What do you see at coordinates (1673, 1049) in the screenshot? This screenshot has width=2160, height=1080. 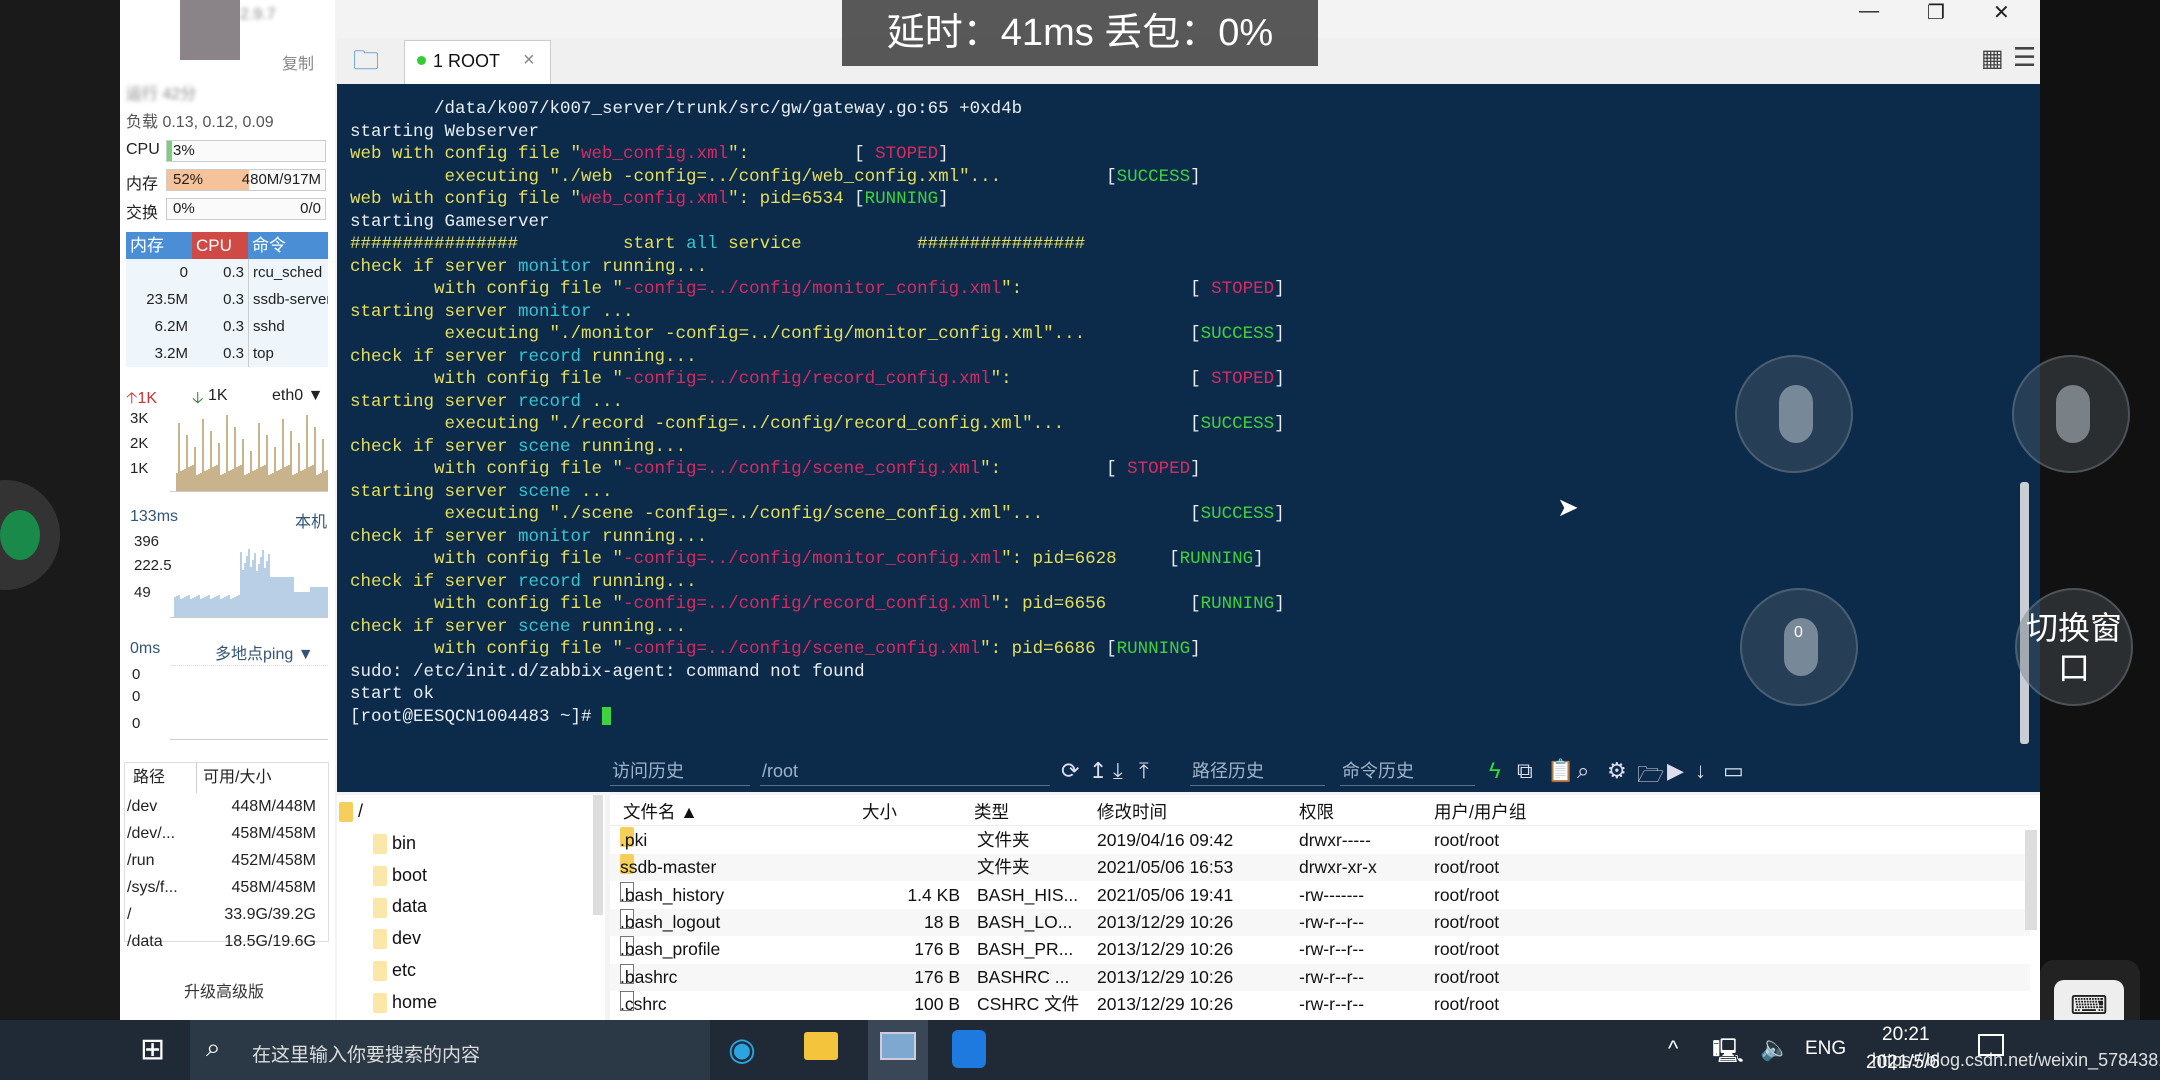 I see `tray-expand-icon: ^` at bounding box center [1673, 1049].